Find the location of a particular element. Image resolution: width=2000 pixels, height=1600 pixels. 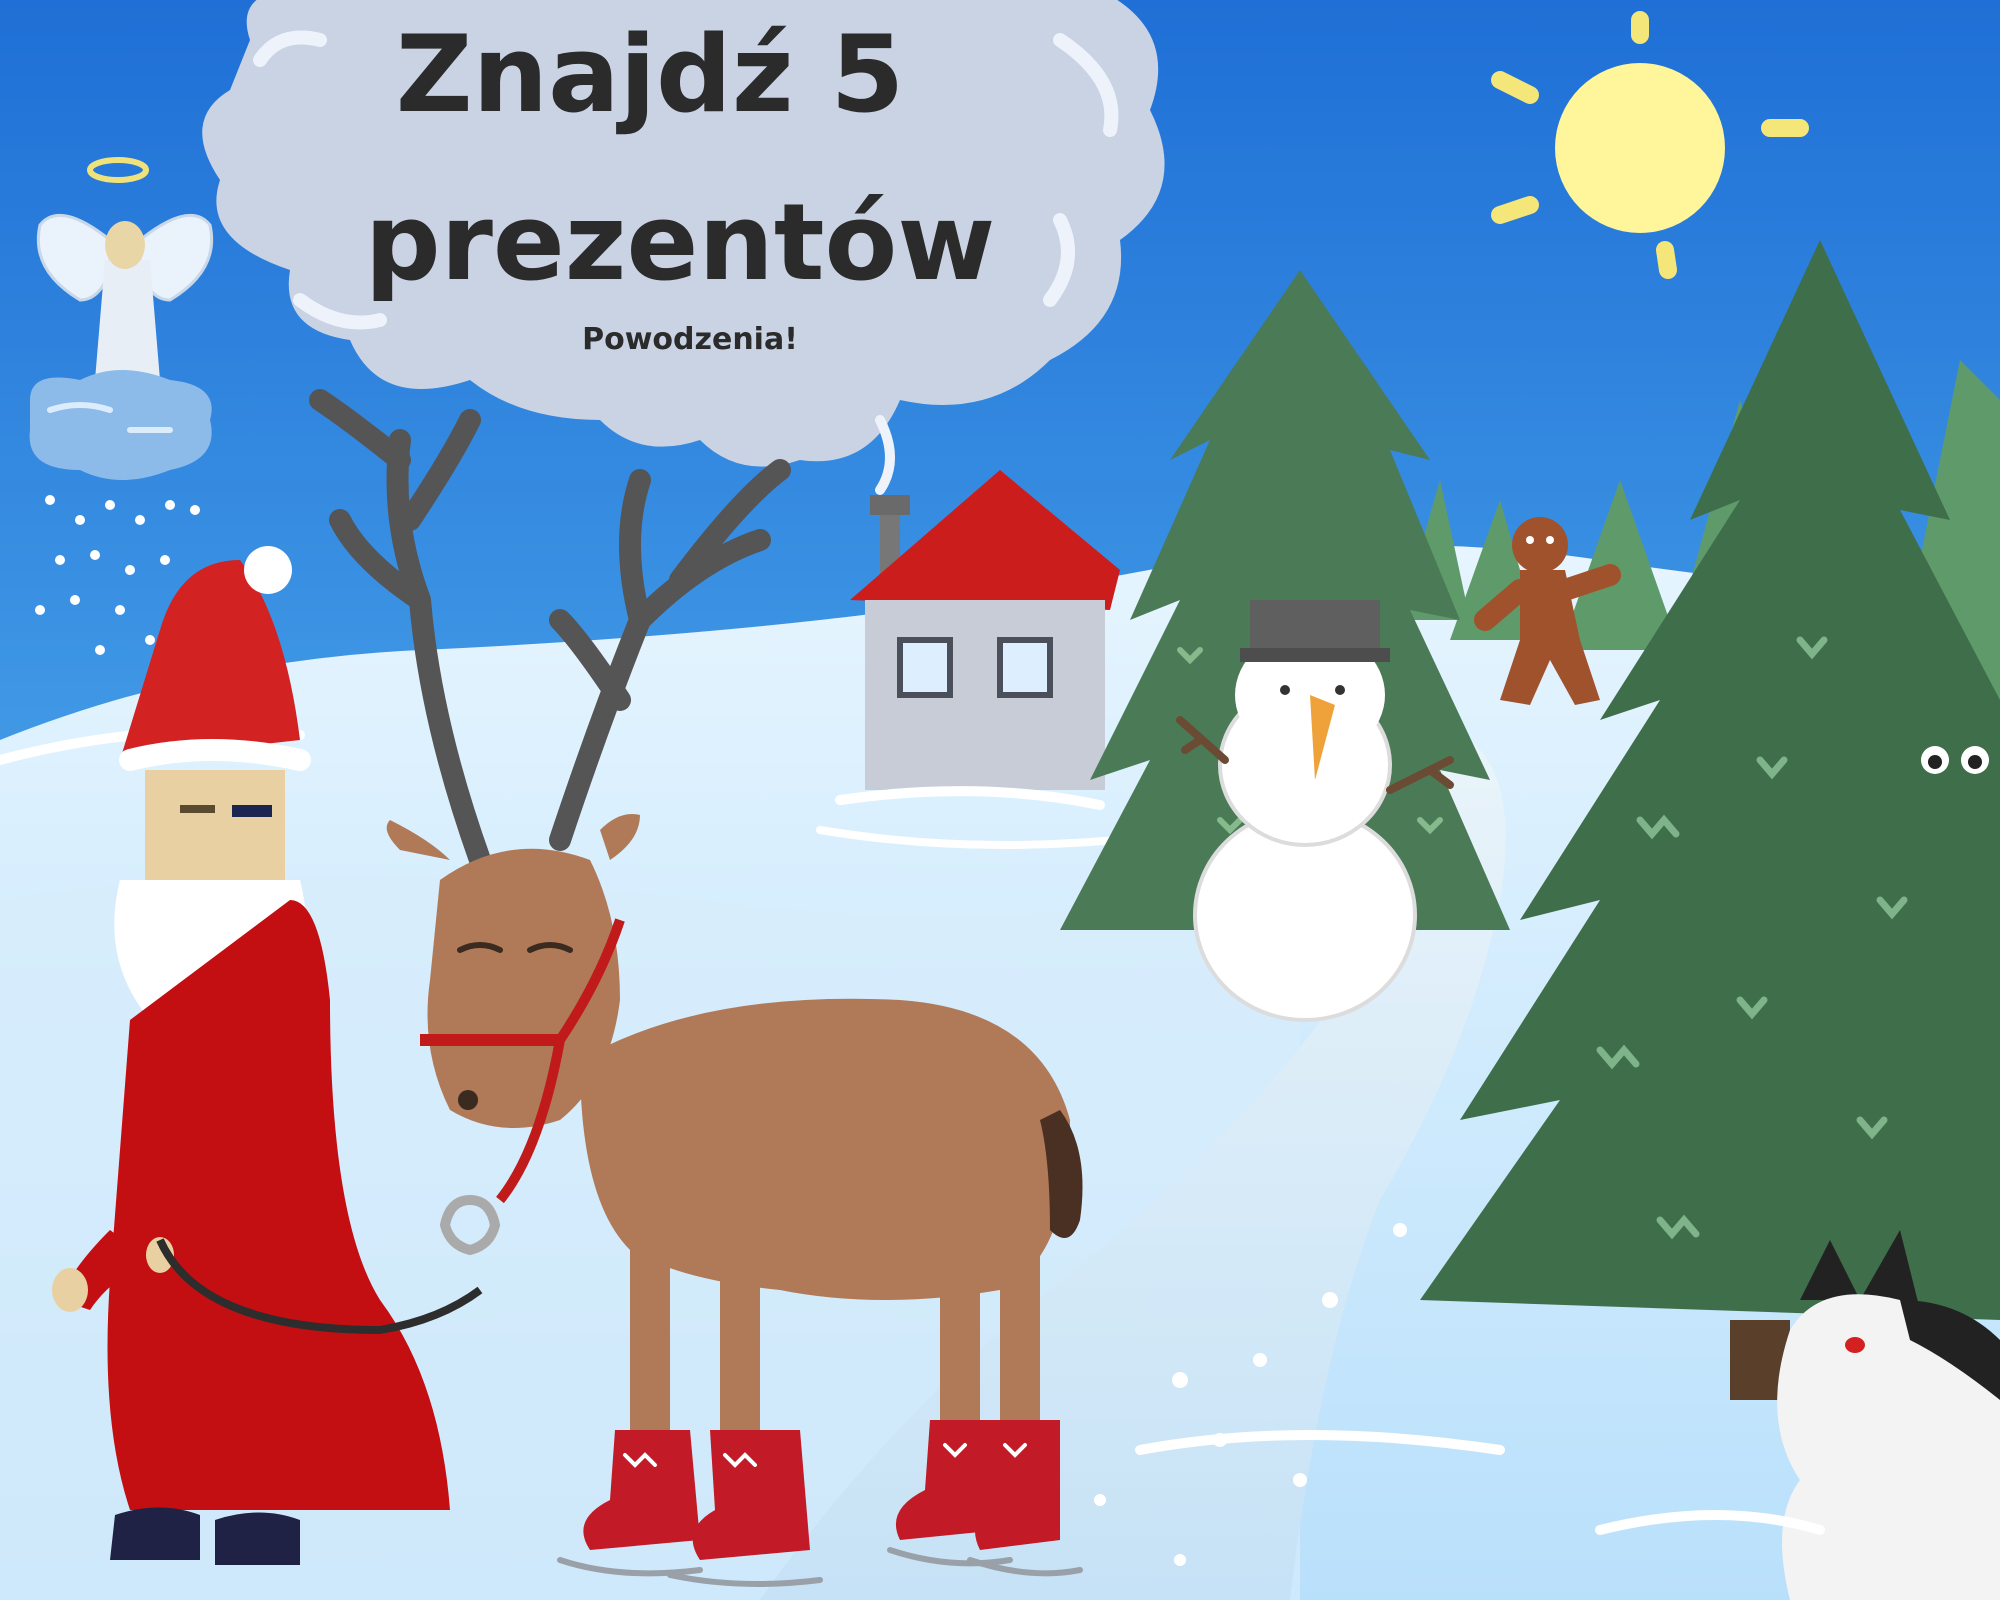

title-line-1: Znajdź 5 is located at coordinates (650, 74).